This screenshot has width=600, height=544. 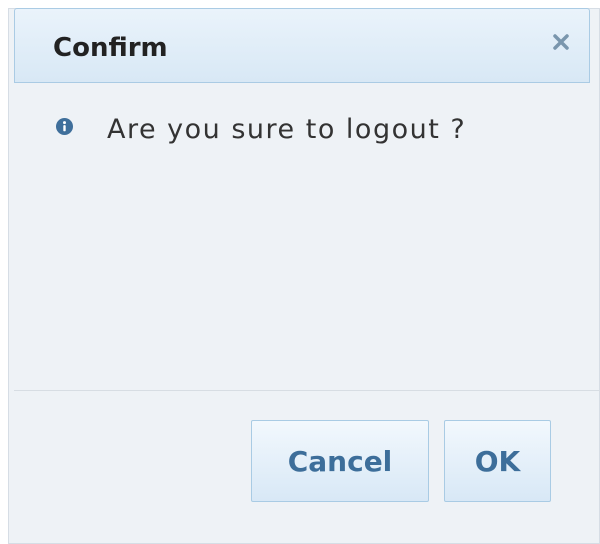 What do you see at coordinates (340, 461) in the screenshot?
I see `cancel-button: Cancel` at bounding box center [340, 461].